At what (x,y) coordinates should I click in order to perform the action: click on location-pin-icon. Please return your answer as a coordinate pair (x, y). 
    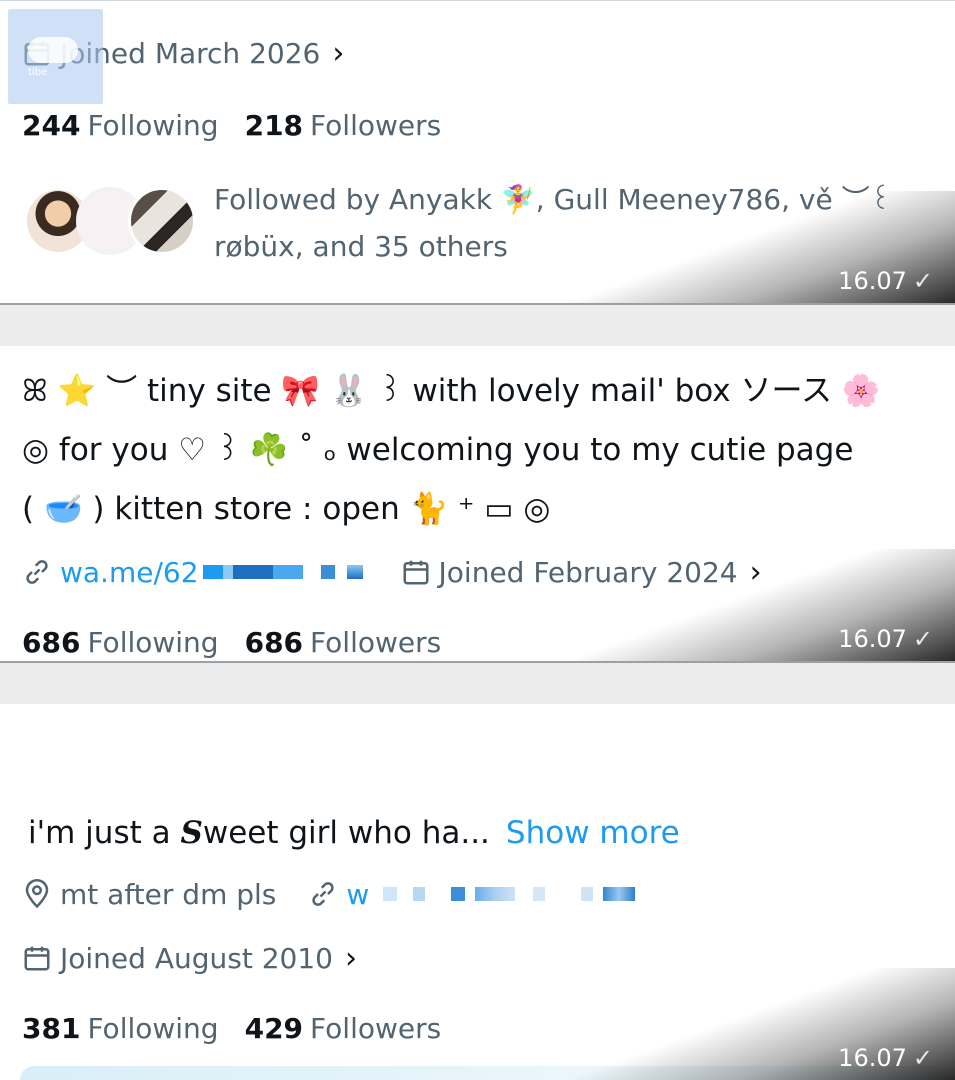
    Looking at the image, I should click on (37, 894).